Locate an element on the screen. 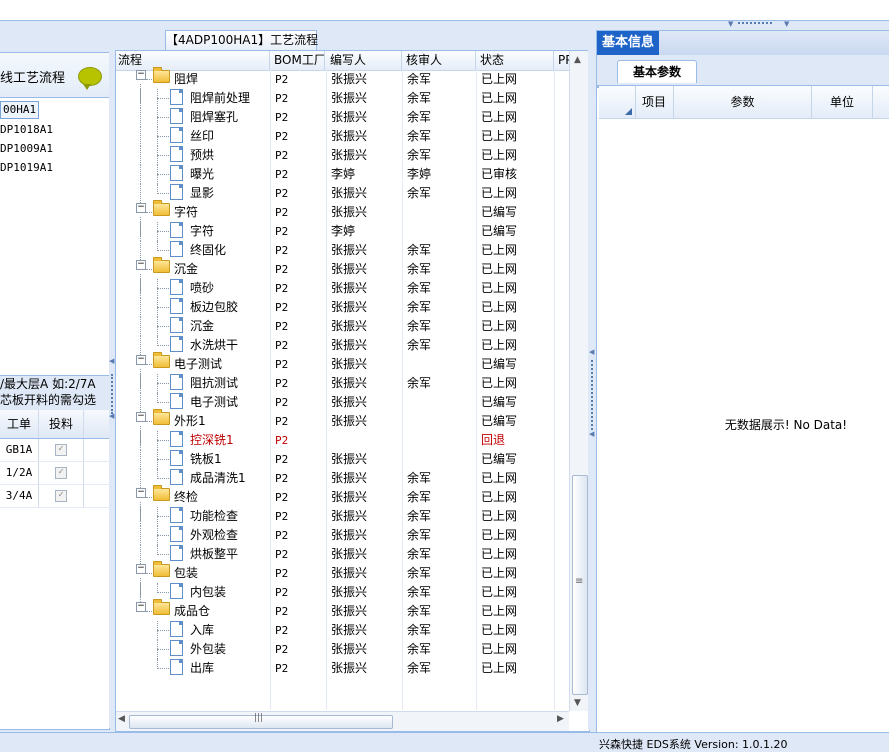  col-bom-factory: BOM工厂 is located at coordinates (298, 60).